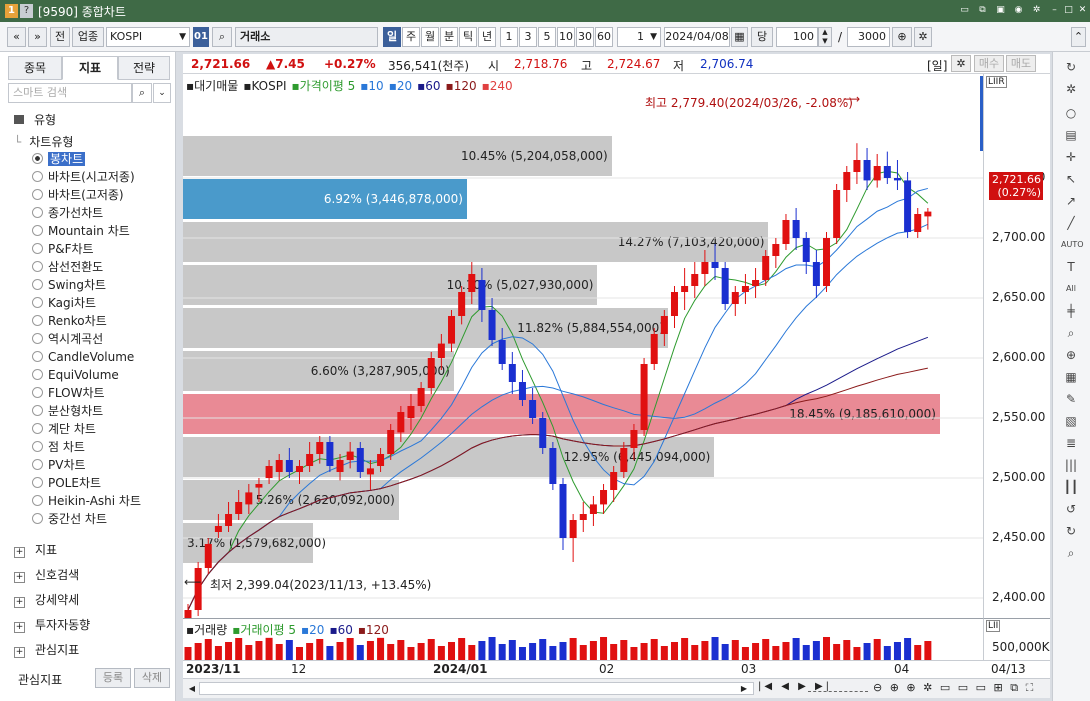 The image size is (1090, 701). What do you see at coordinates (566, 37) in the screenshot?
I see `interval-10: 10` at bounding box center [566, 37].